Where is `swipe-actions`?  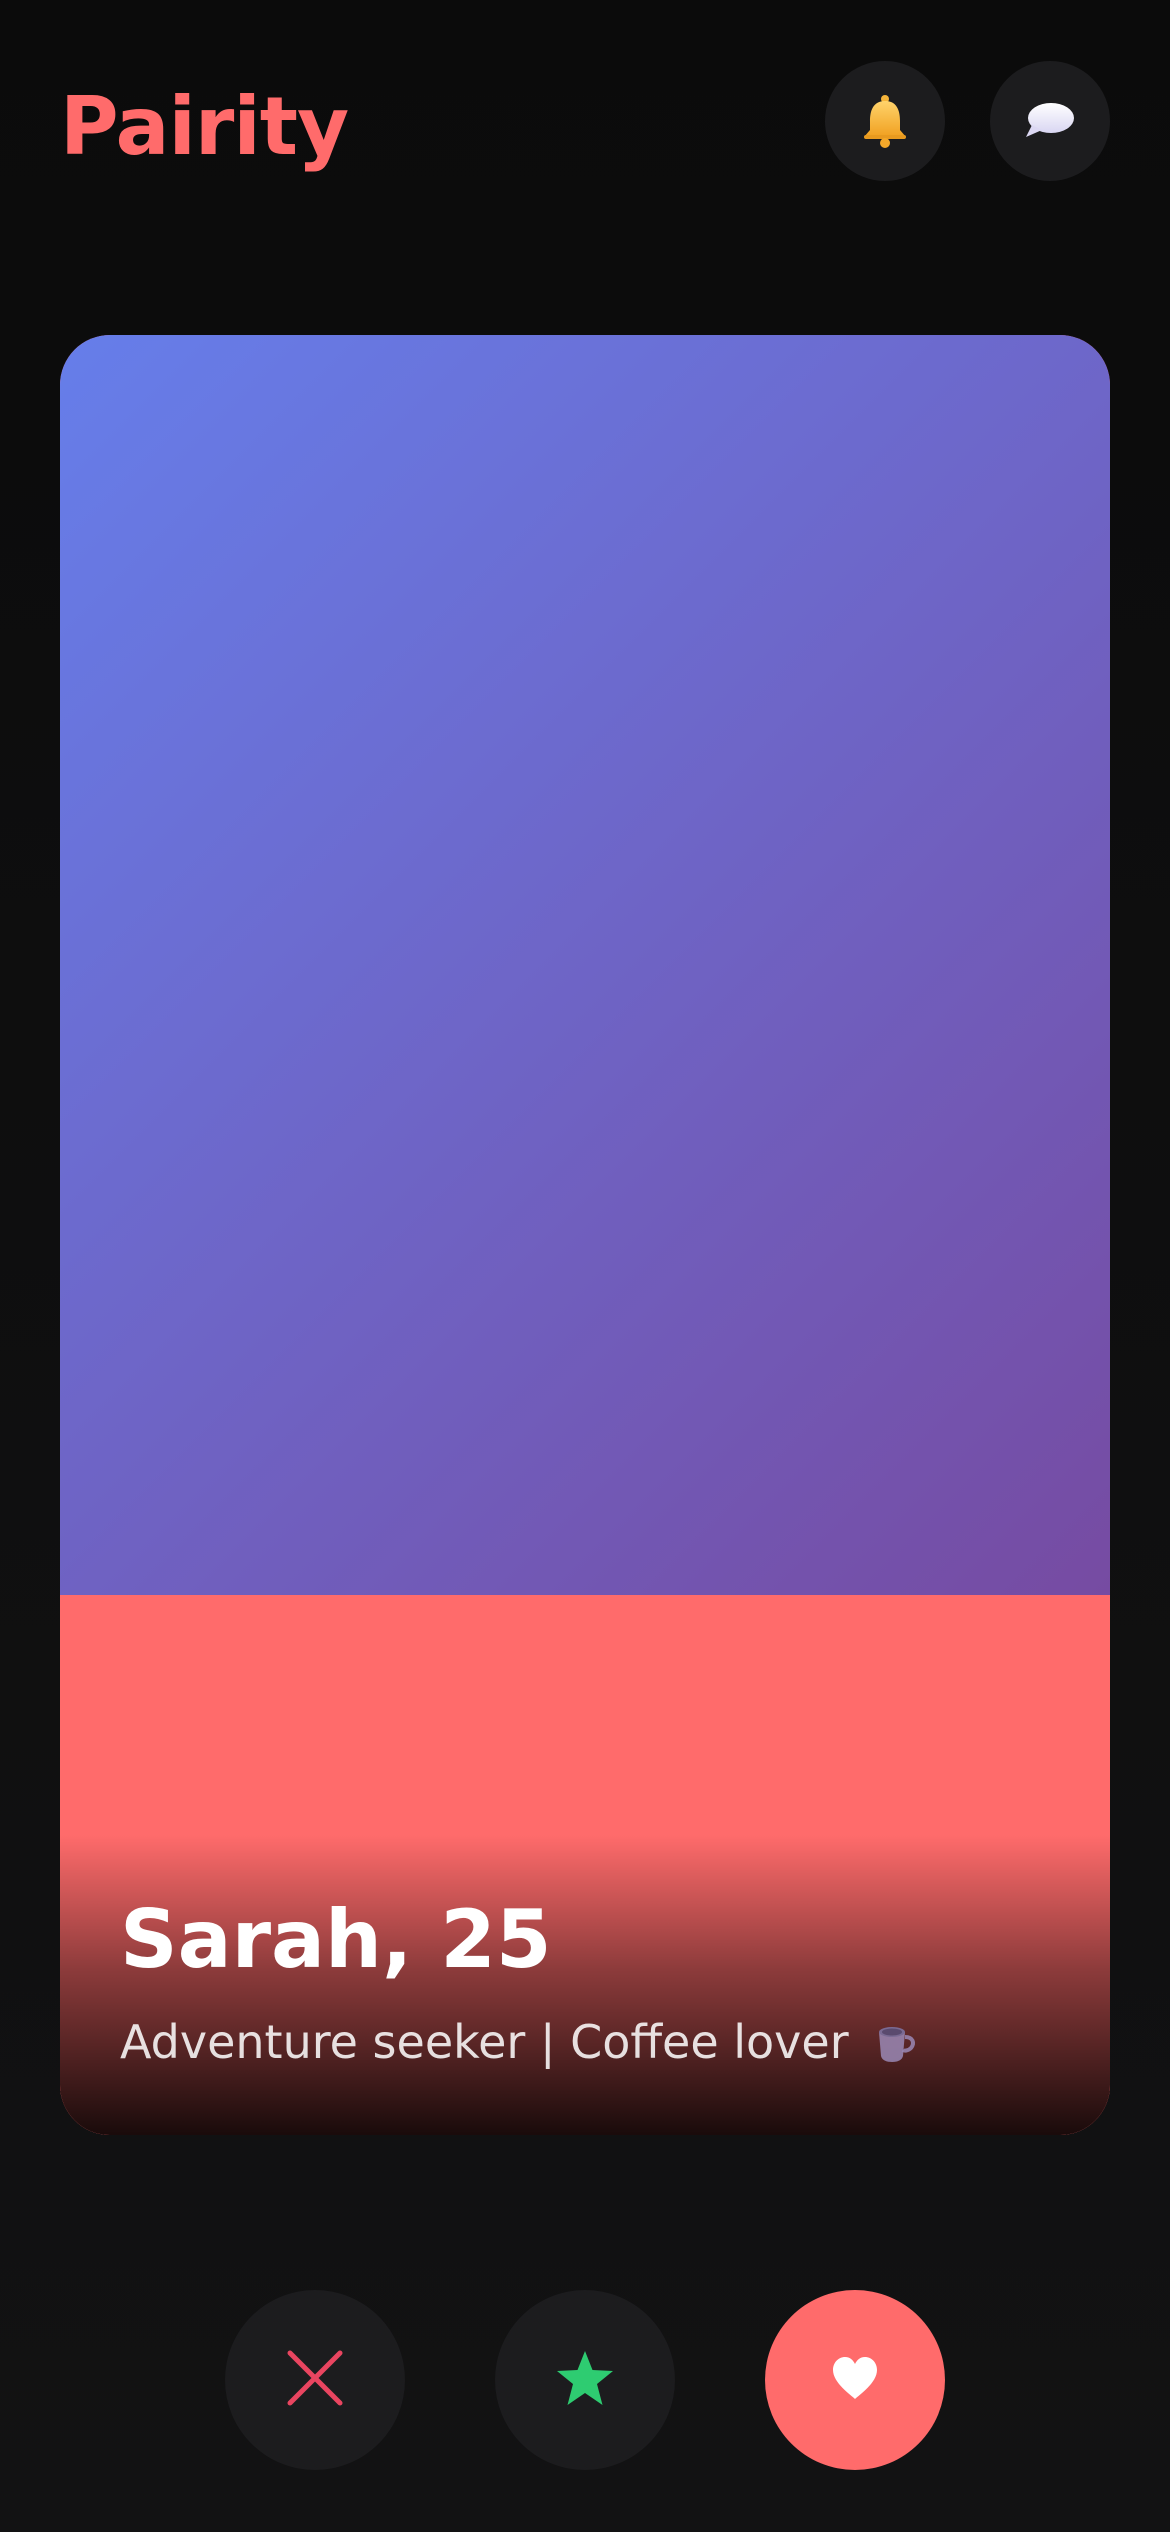 swipe-actions is located at coordinates (585, 2380).